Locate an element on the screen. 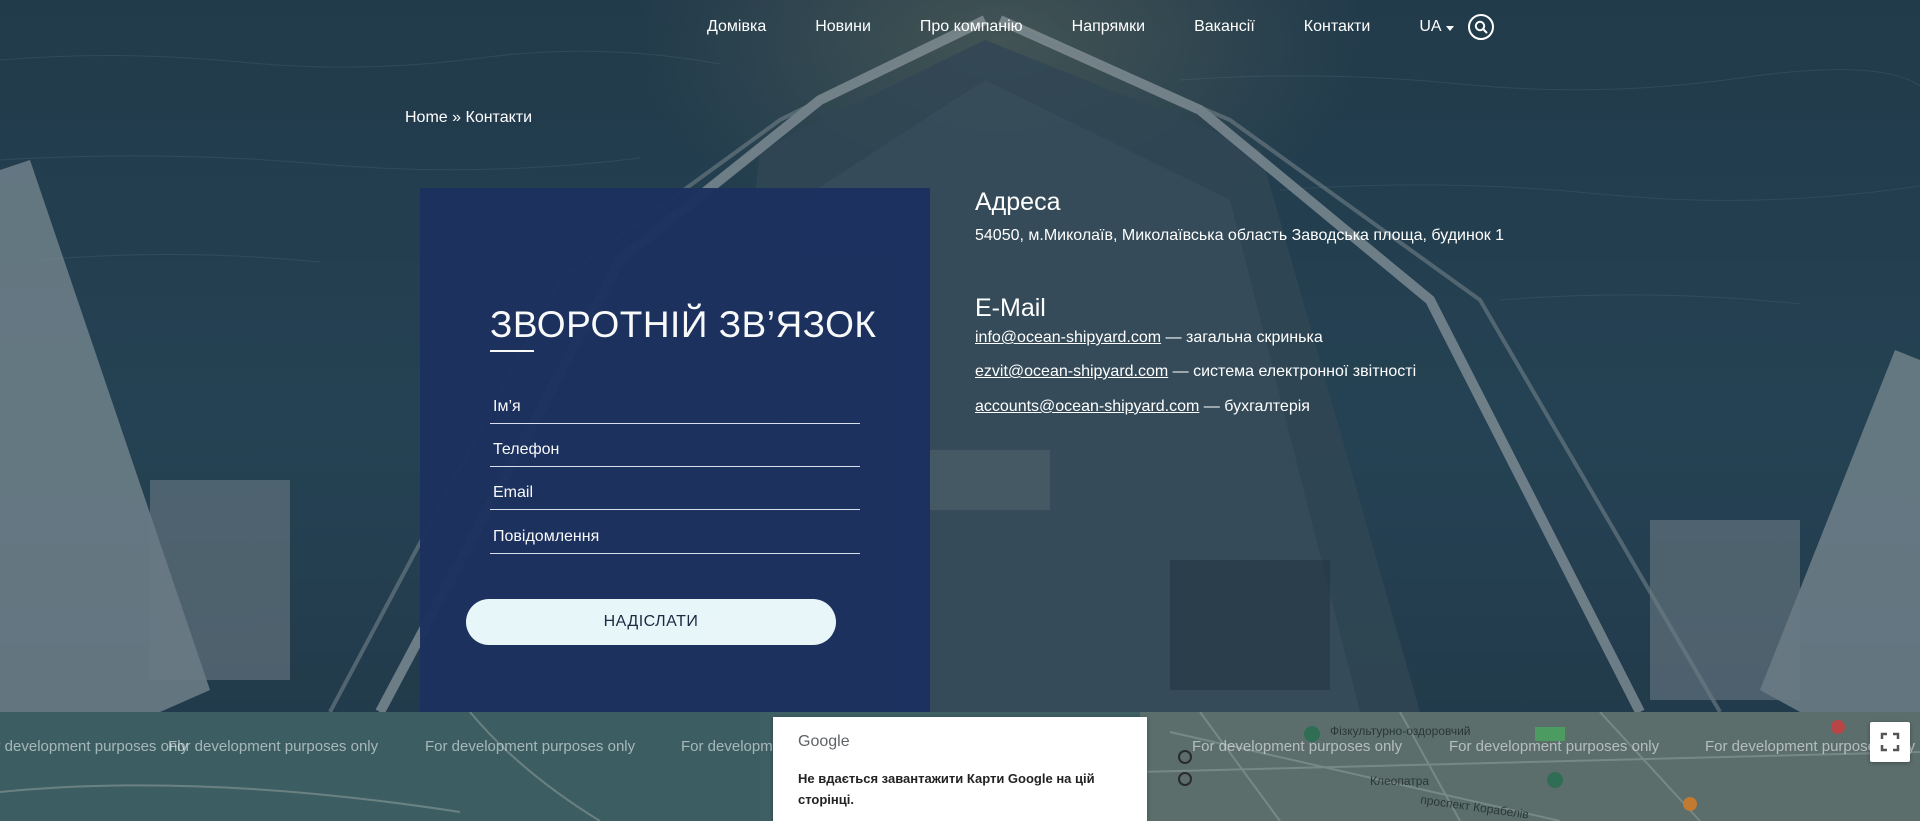 The width and height of the screenshot is (1920, 821). google-logo: Google is located at coordinates (824, 741).